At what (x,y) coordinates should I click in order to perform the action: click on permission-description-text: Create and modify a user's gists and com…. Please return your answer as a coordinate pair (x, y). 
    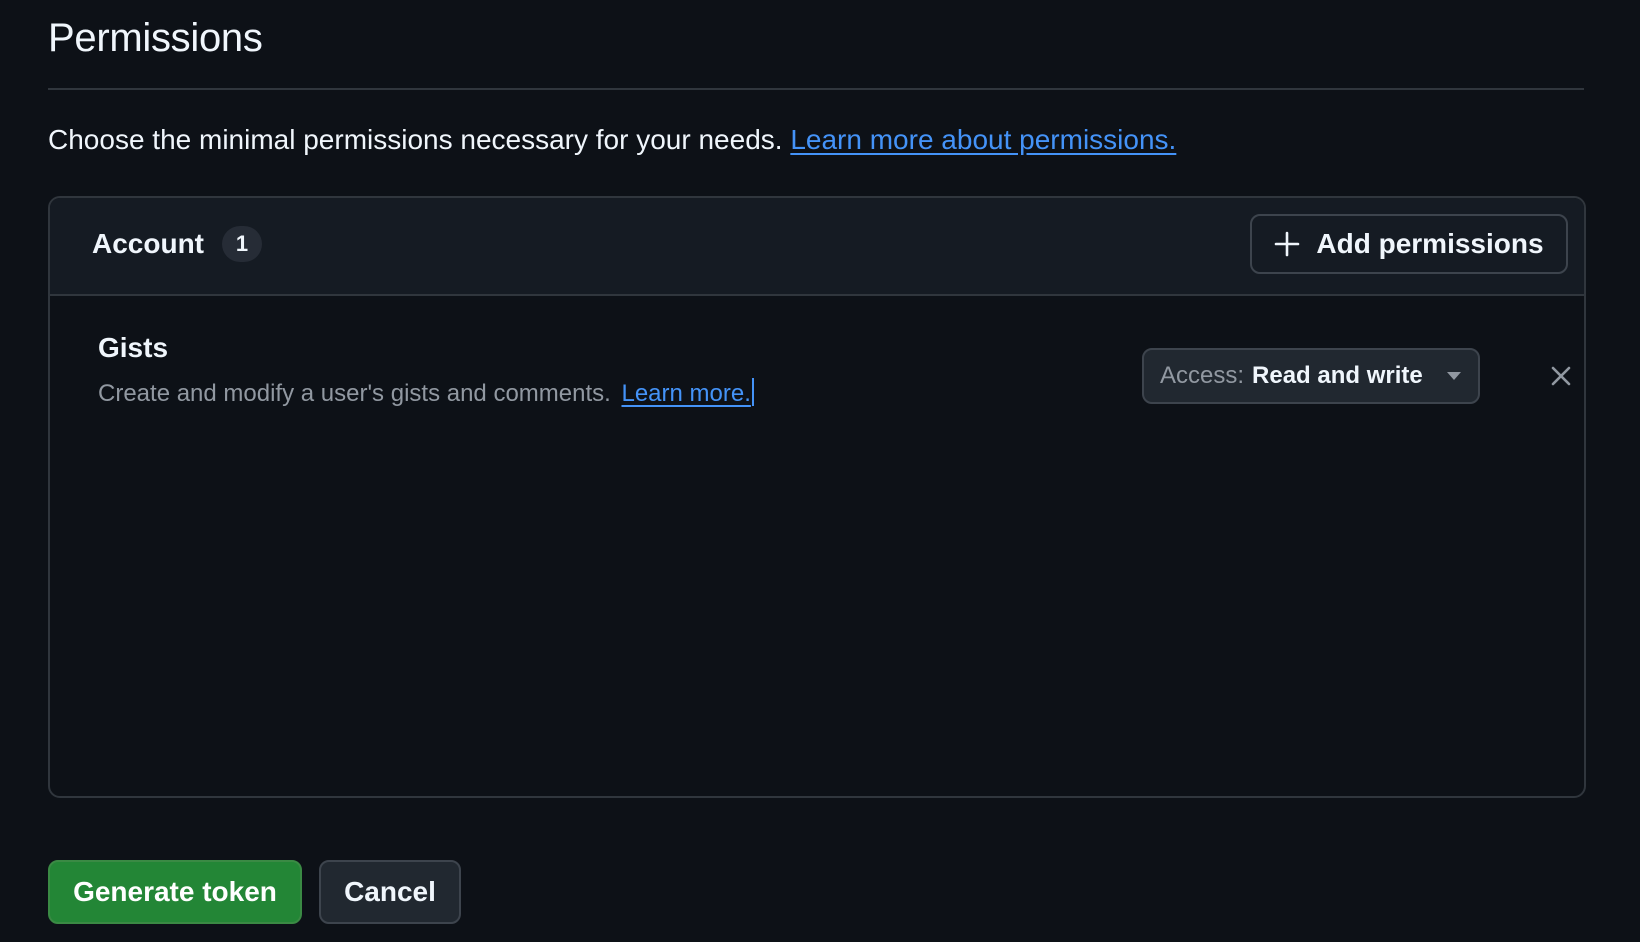
    Looking at the image, I should click on (354, 393).